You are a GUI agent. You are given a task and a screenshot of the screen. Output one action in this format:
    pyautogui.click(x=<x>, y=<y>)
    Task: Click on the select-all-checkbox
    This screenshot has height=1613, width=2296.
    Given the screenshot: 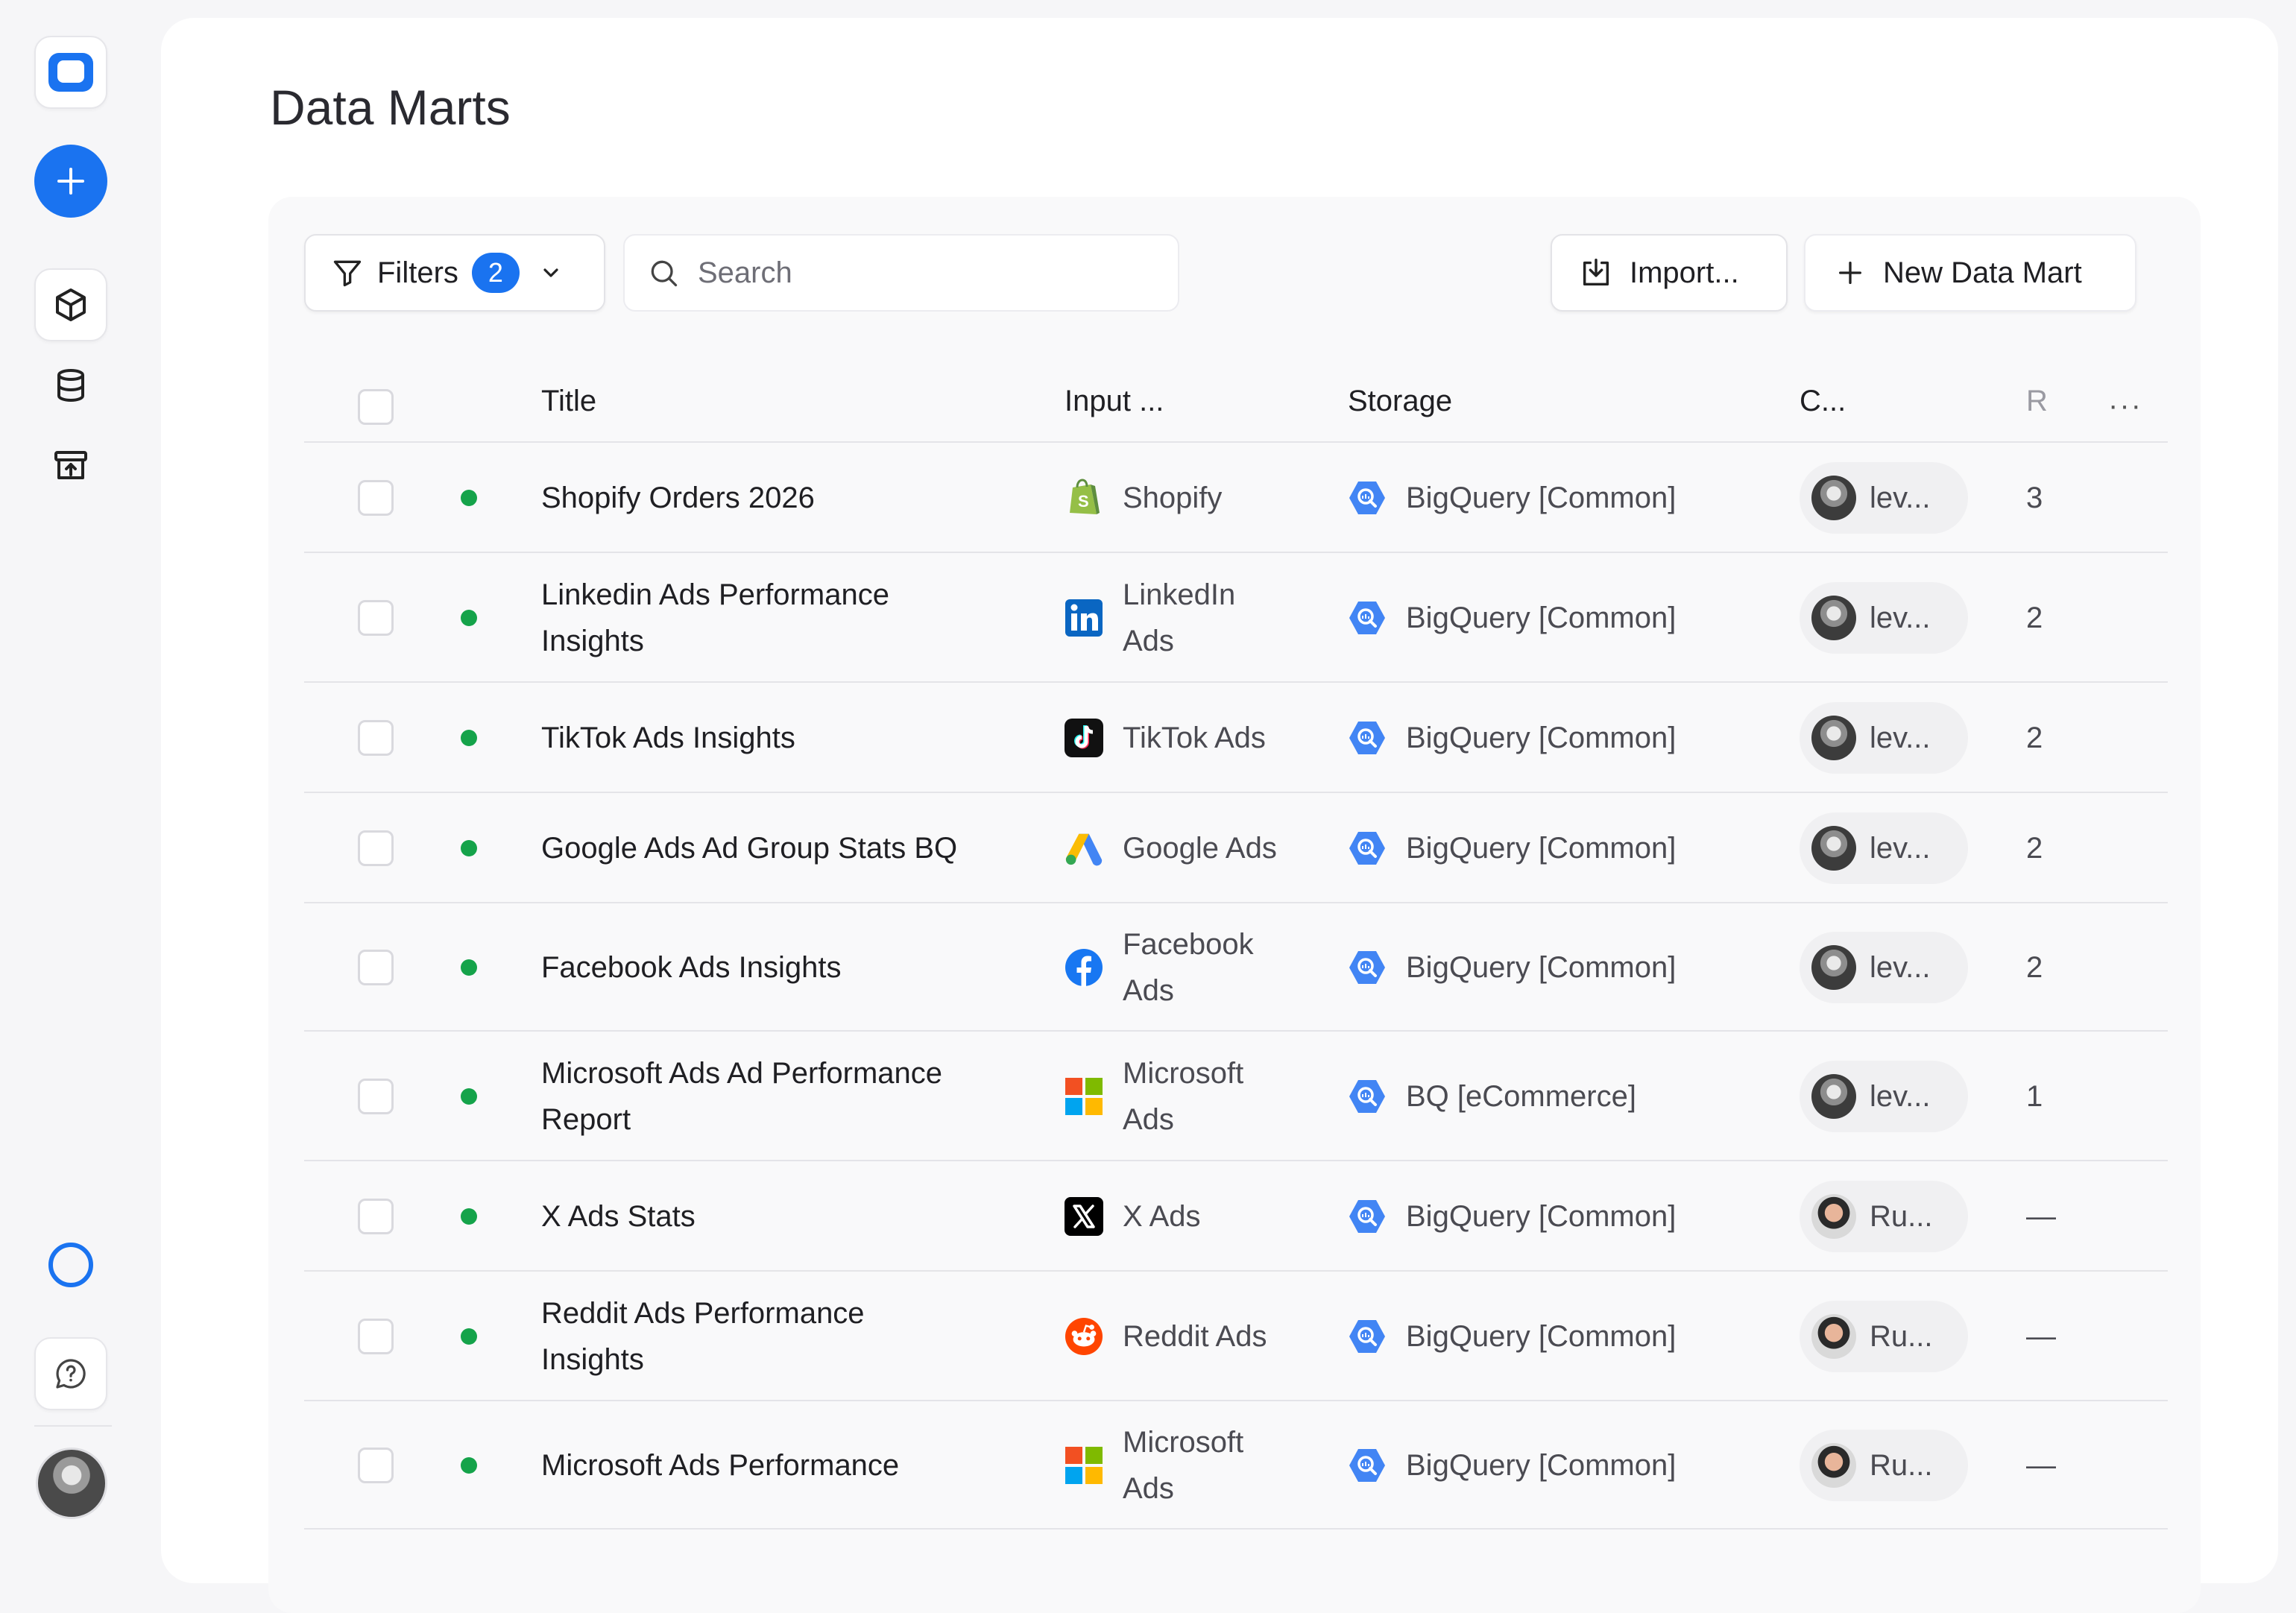 What is the action you would take?
    pyautogui.click(x=376, y=407)
    